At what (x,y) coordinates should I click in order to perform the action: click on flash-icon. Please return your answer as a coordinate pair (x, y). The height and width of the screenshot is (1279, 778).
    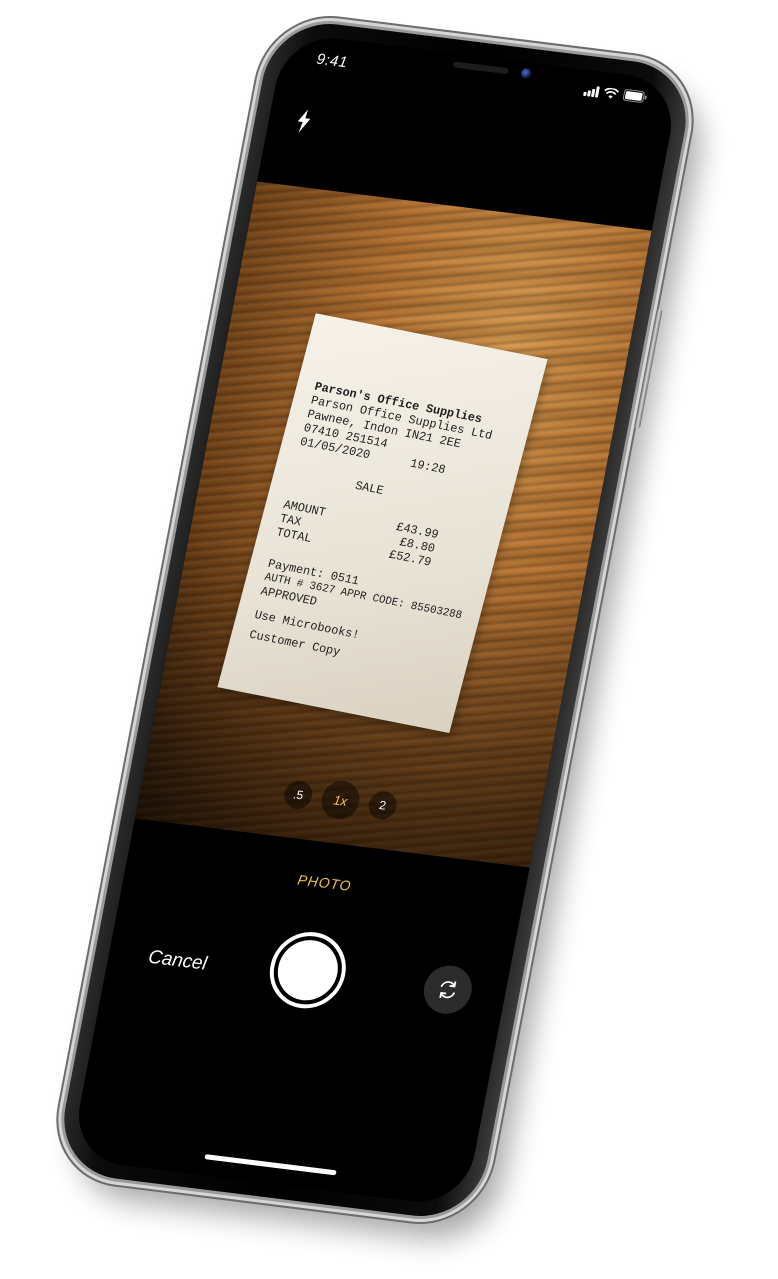
    Looking at the image, I should click on (303, 123).